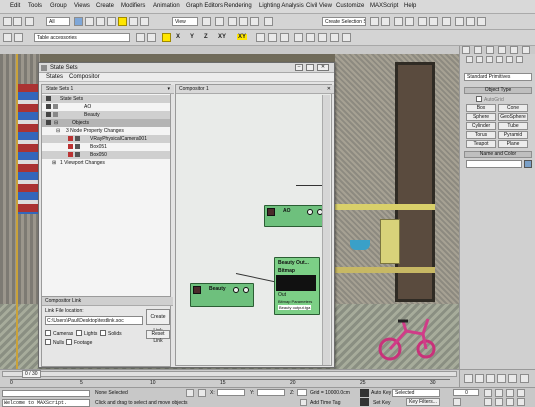 Image resolution: width=535 pixels, height=407 pixels. What do you see at coordinates (70, 138) in the screenshot?
I see `eye-icon` at bounding box center [70, 138].